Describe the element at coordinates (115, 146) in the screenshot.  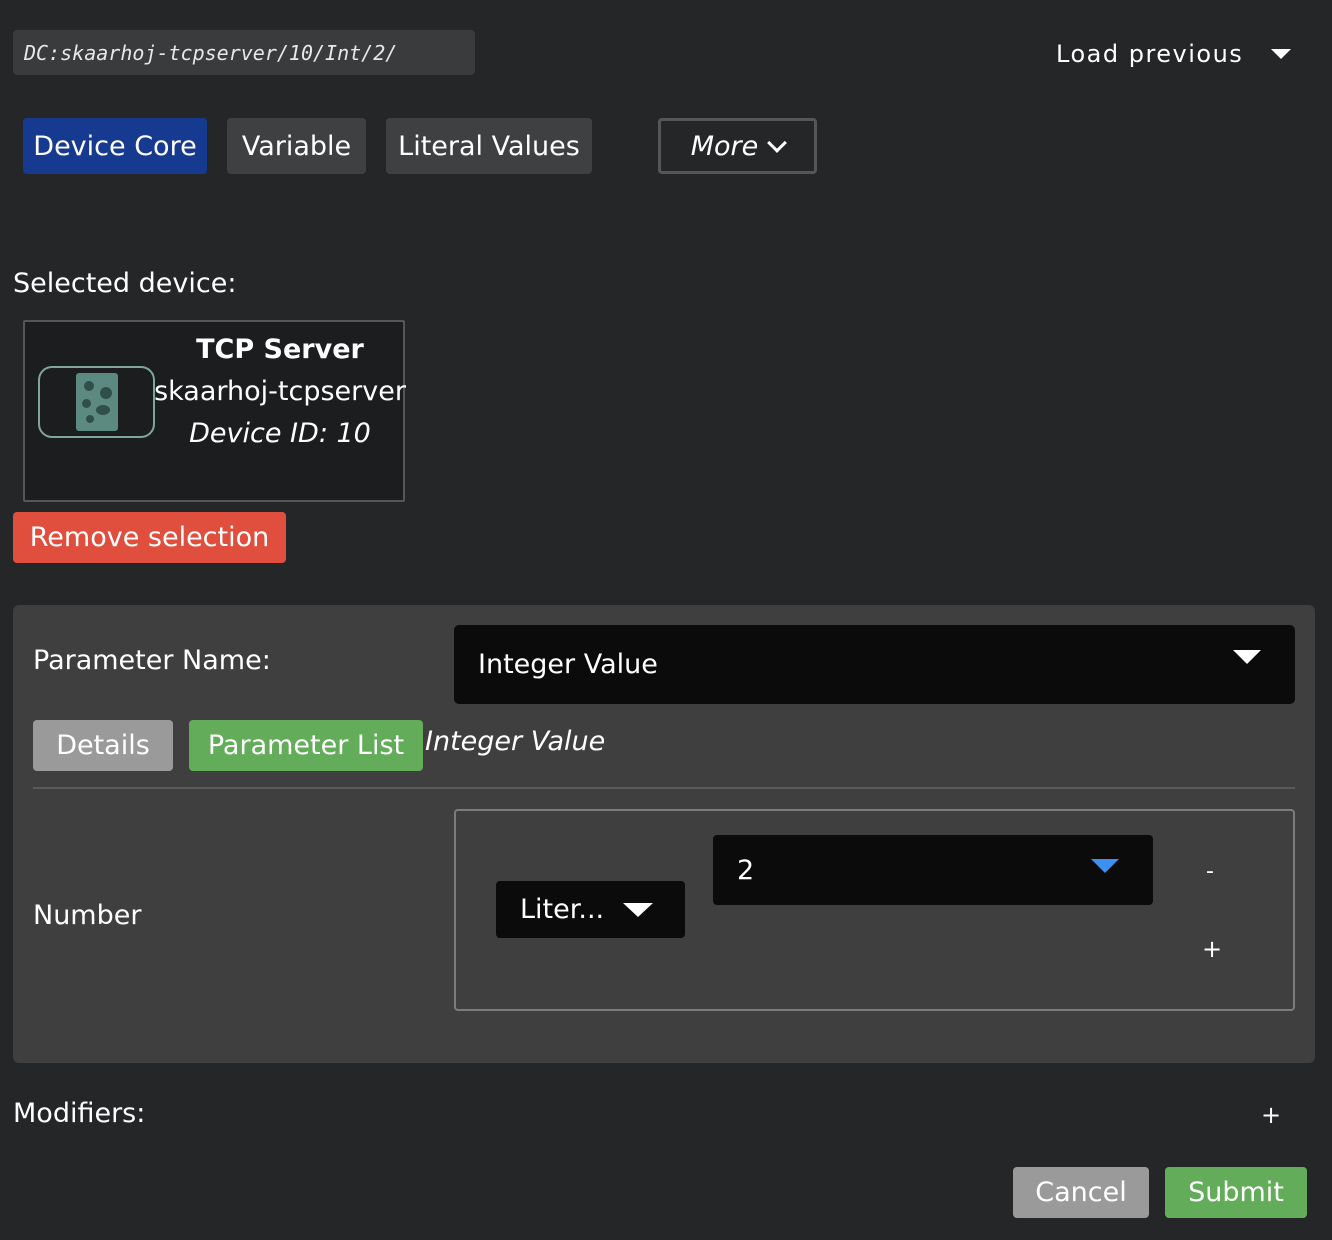
I see `tab-device-core: Device Core` at that location.